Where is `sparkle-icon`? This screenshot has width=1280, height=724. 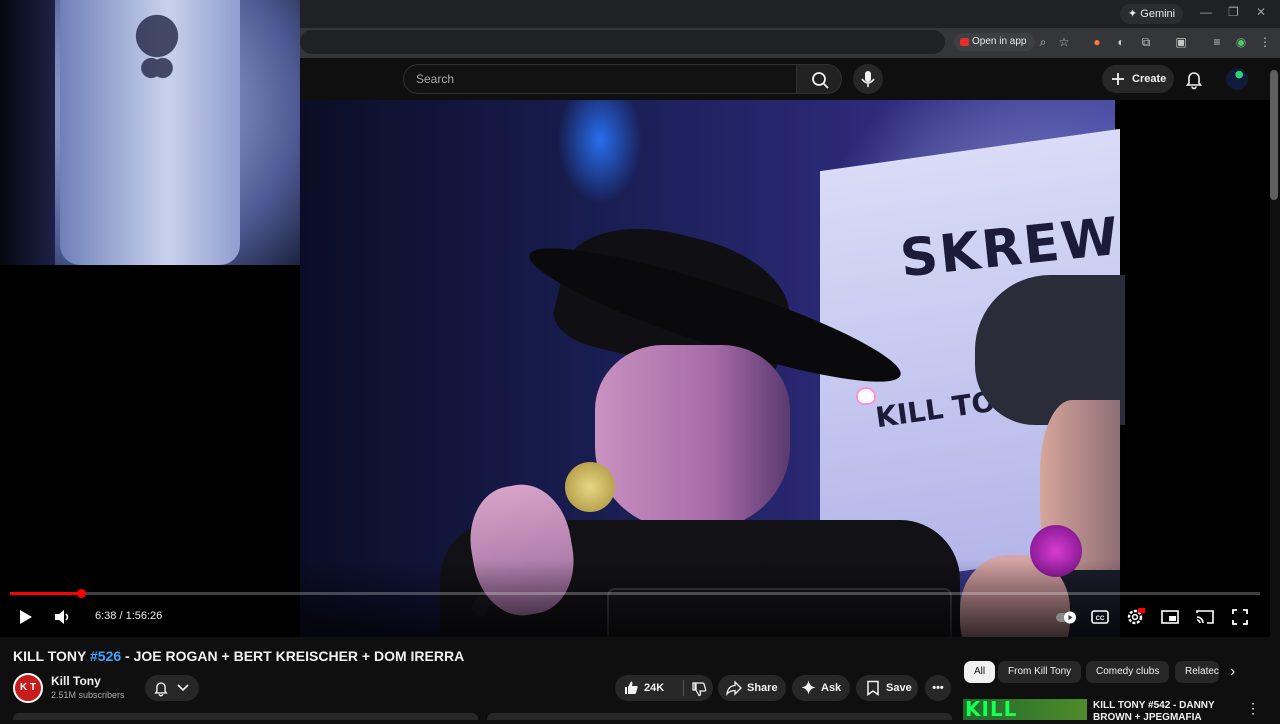 sparkle-icon is located at coordinates (808, 687).